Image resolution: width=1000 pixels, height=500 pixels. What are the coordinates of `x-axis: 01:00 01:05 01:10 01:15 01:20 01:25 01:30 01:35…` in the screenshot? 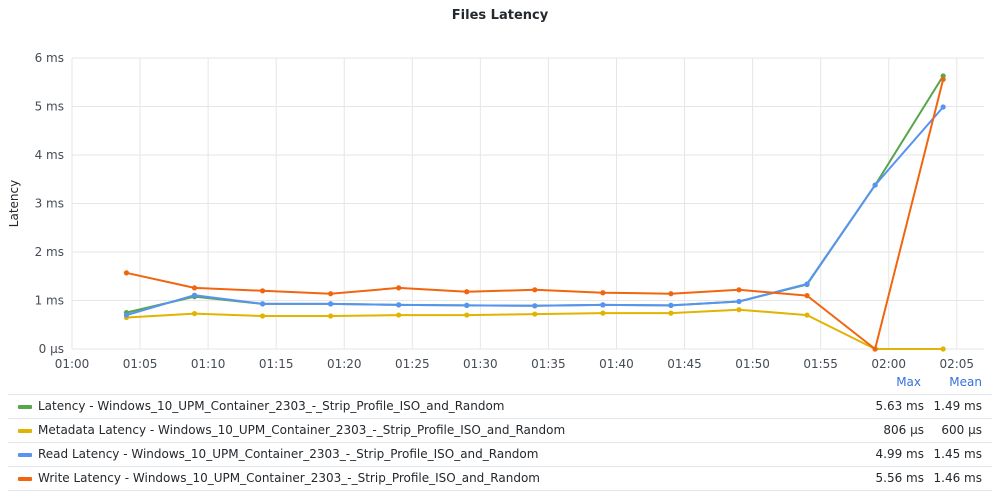 It's located at (514, 364).